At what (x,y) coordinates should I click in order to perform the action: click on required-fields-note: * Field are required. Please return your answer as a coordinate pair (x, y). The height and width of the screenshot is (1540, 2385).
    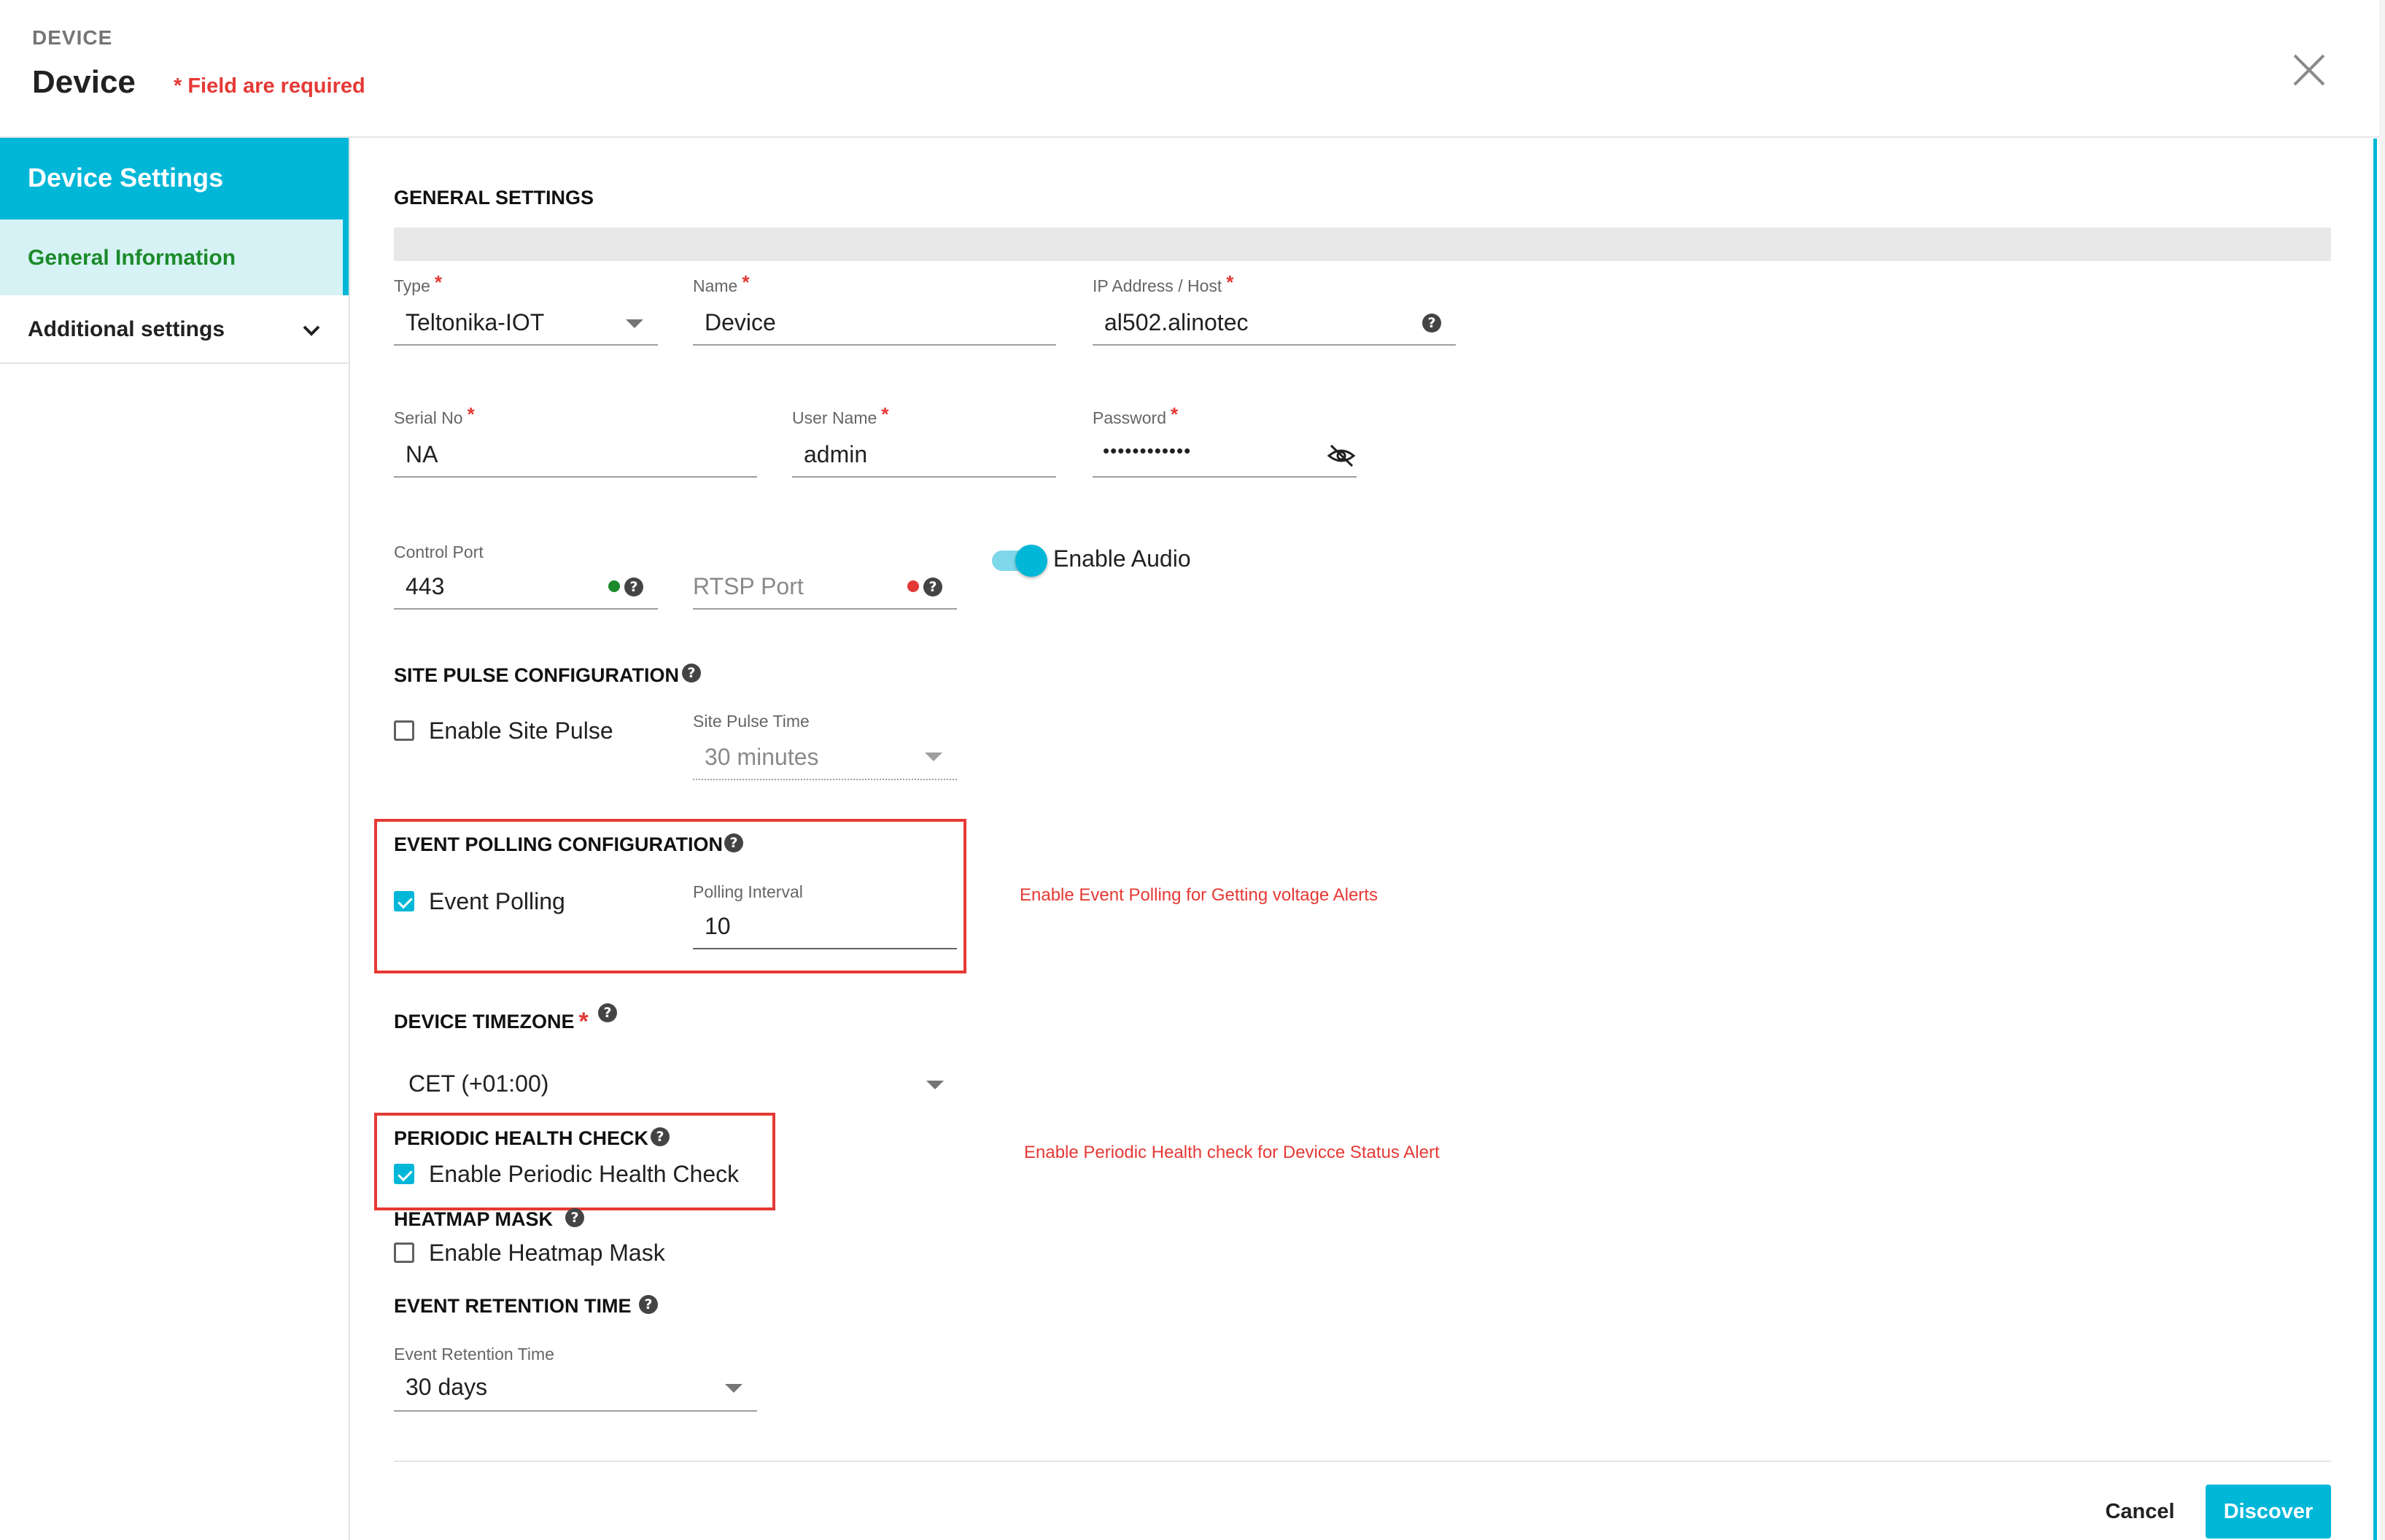
    Looking at the image, I should click on (269, 86).